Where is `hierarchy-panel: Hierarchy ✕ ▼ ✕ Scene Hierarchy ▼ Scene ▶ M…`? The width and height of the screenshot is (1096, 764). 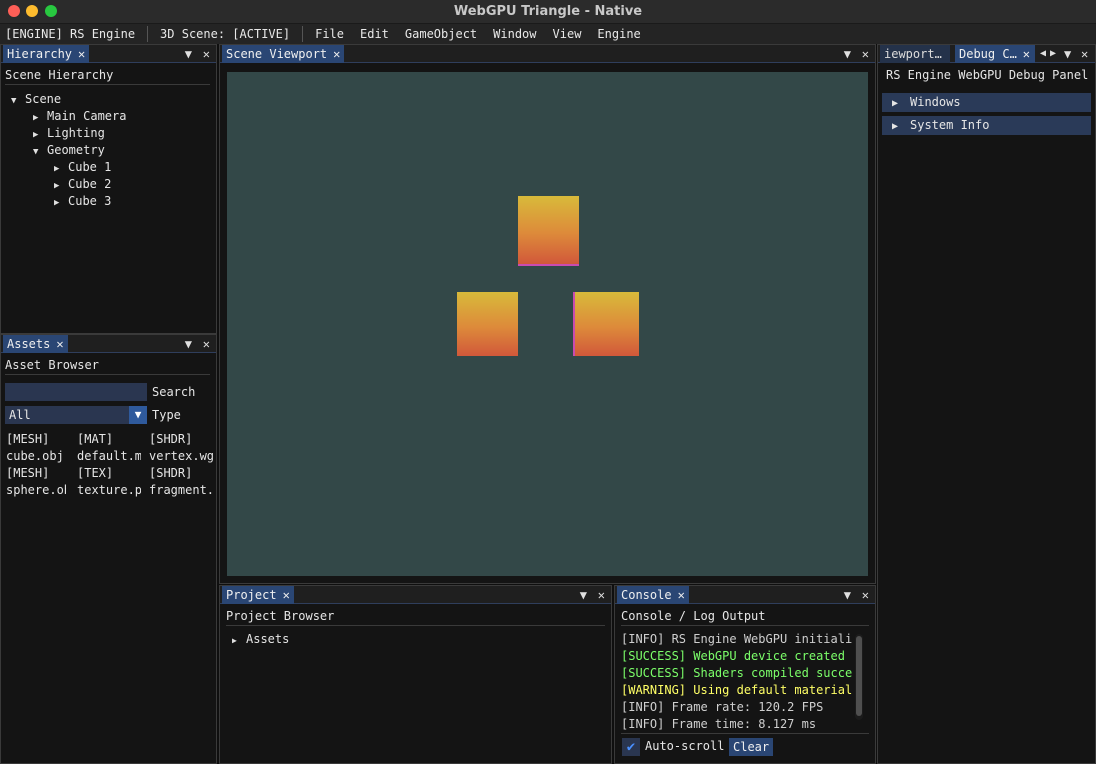 hierarchy-panel: Hierarchy ✕ ▼ ✕ Scene Hierarchy ▼ Scene ▶ M… is located at coordinates (108, 189).